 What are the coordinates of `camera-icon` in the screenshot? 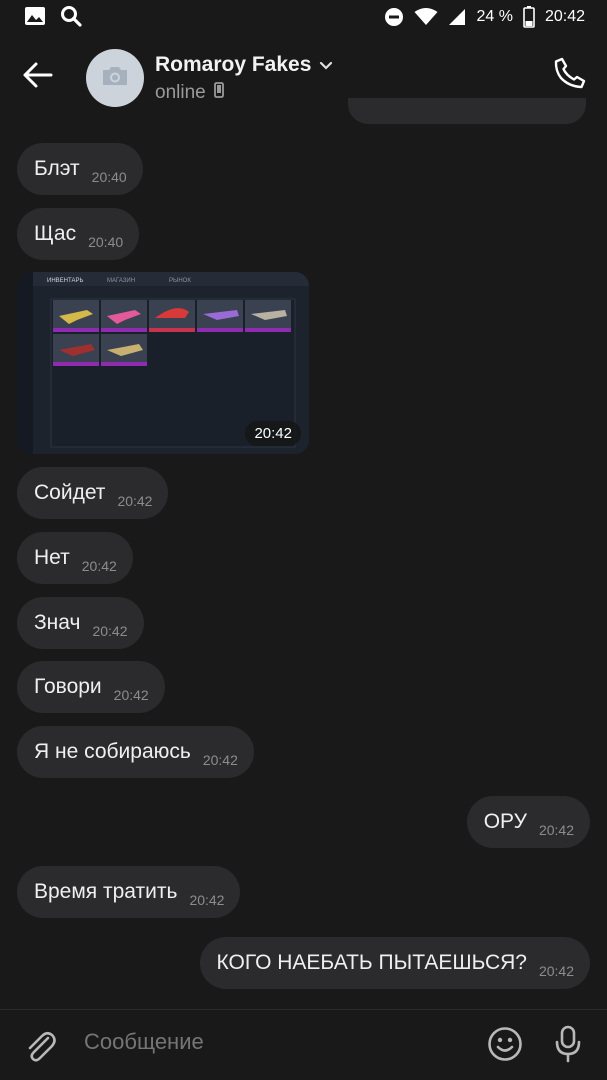 It's located at (115, 78).